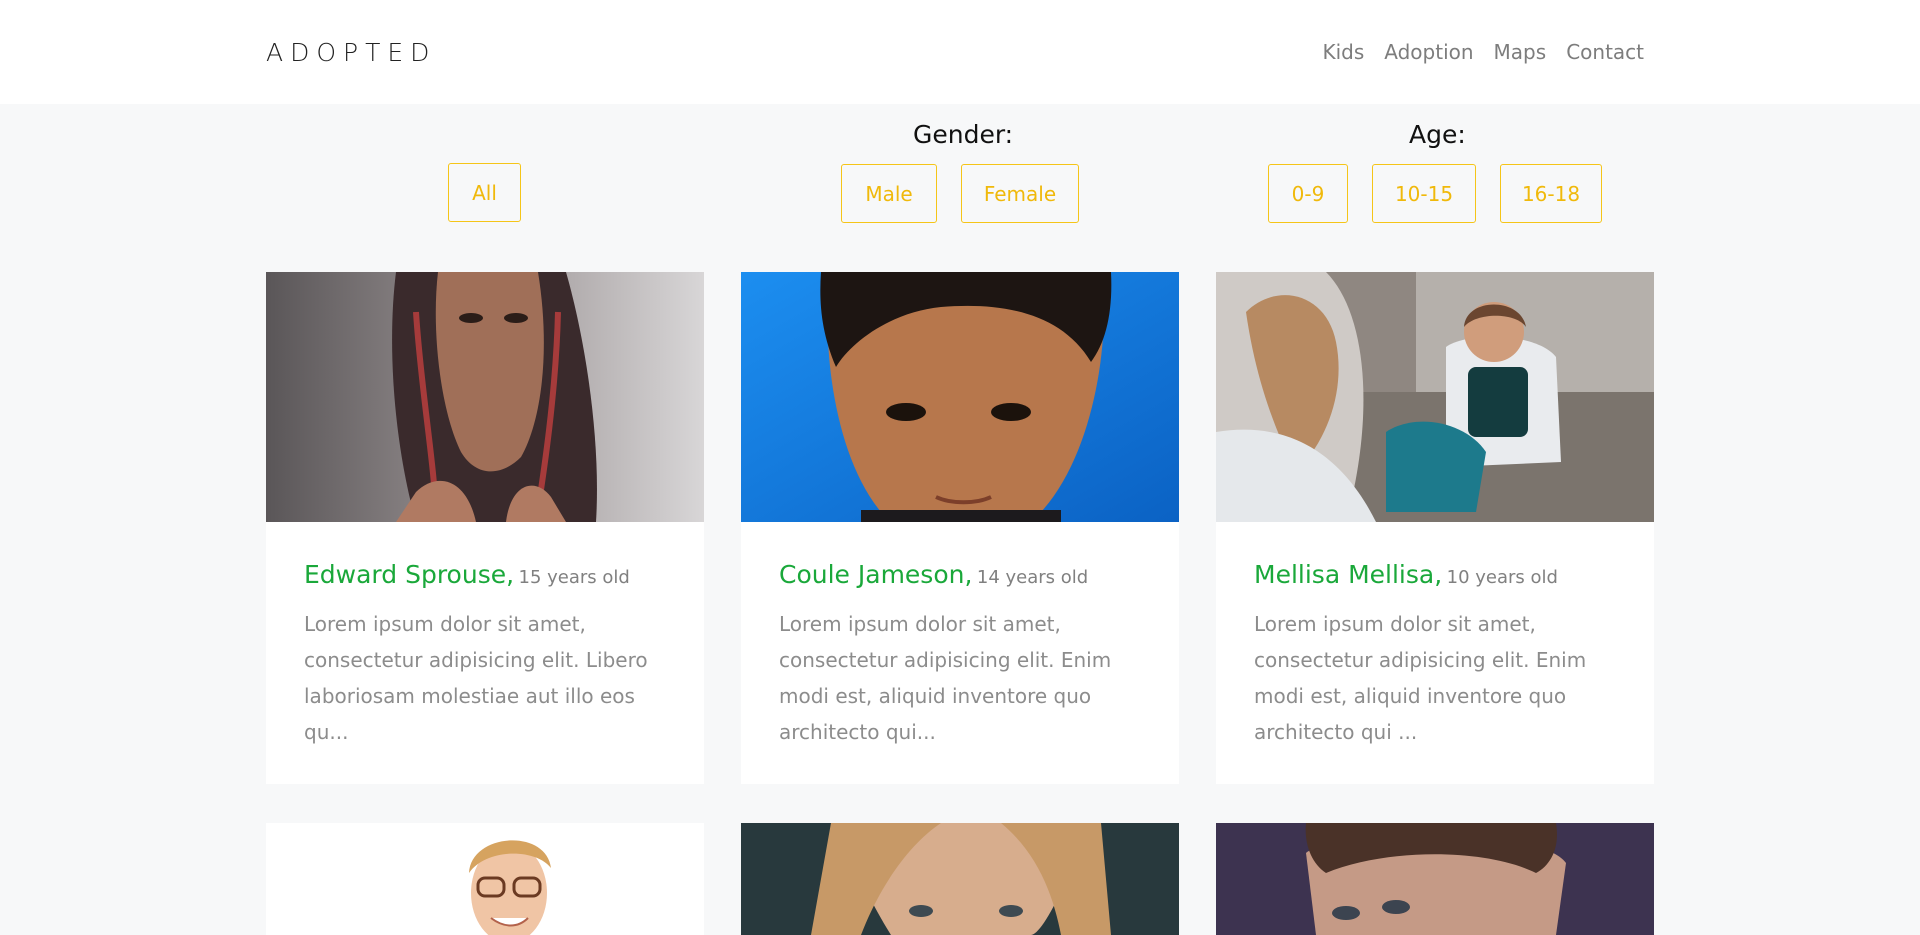 This screenshot has width=1920, height=935. What do you see at coordinates (1502, 577) in the screenshot?
I see `kid-age: 10 years old` at bounding box center [1502, 577].